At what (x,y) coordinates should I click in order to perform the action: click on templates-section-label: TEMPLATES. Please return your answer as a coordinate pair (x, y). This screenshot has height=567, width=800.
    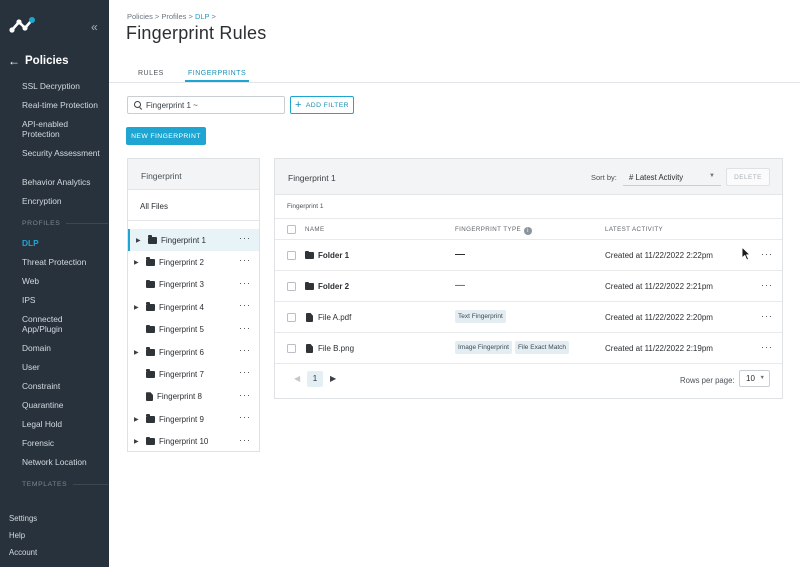
    Looking at the image, I should click on (65, 484).